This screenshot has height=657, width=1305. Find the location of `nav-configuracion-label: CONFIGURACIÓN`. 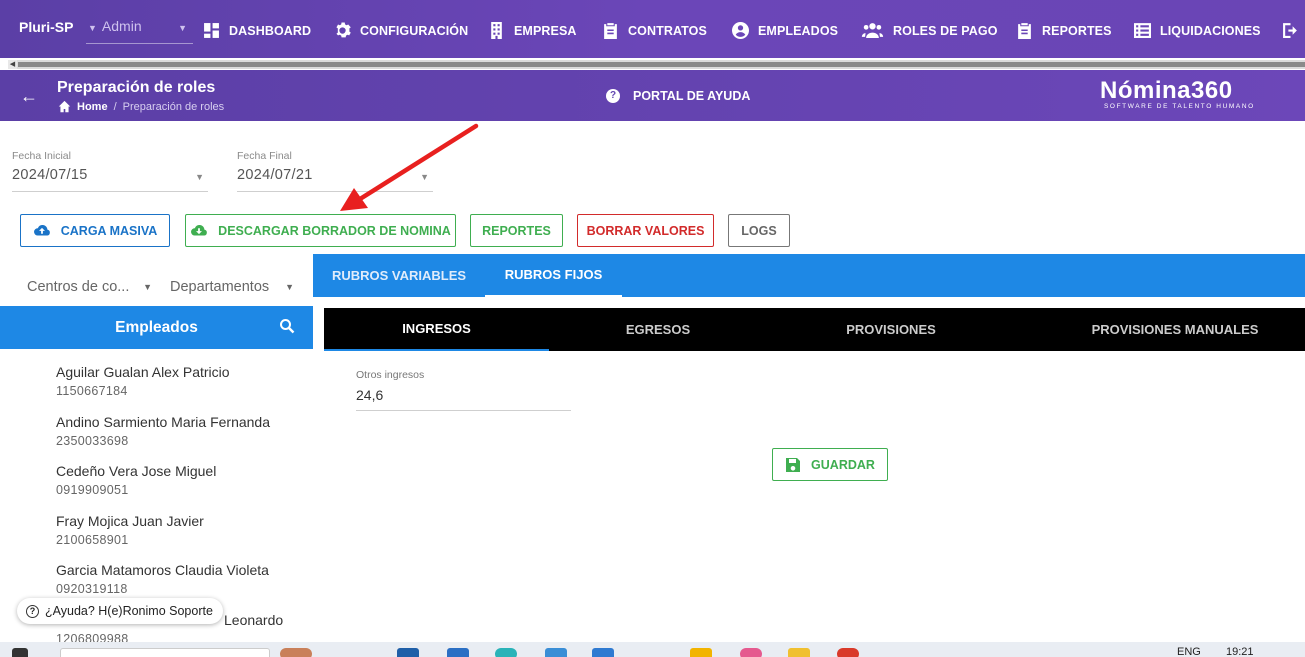

nav-configuracion-label: CONFIGURACIÓN is located at coordinates (414, 30).